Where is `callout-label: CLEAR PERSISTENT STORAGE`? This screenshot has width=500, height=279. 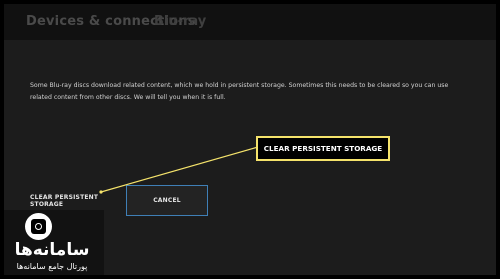
callout-label: CLEAR PERSISTENT STORAGE is located at coordinates (323, 148).